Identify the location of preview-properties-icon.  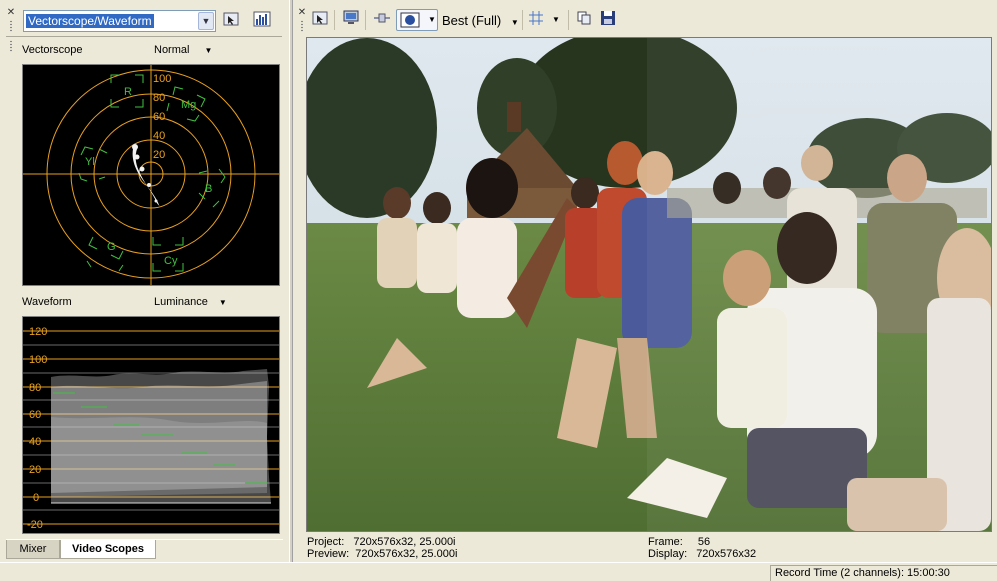
(320, 20).